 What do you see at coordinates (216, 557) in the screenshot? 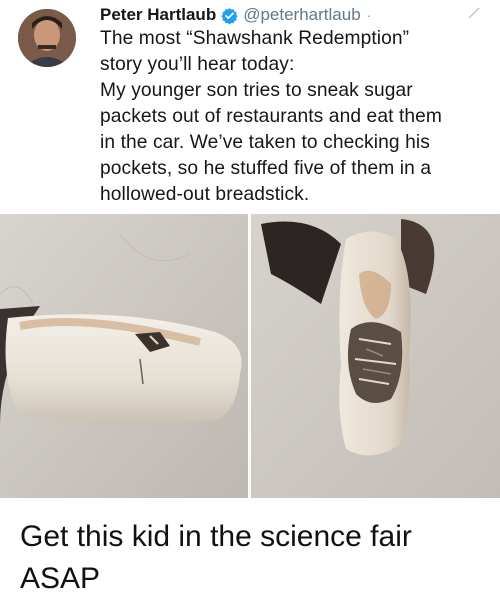
I see `meme-caption: Get this kid in the science fair ASAP` at bounding box center [216, 557].